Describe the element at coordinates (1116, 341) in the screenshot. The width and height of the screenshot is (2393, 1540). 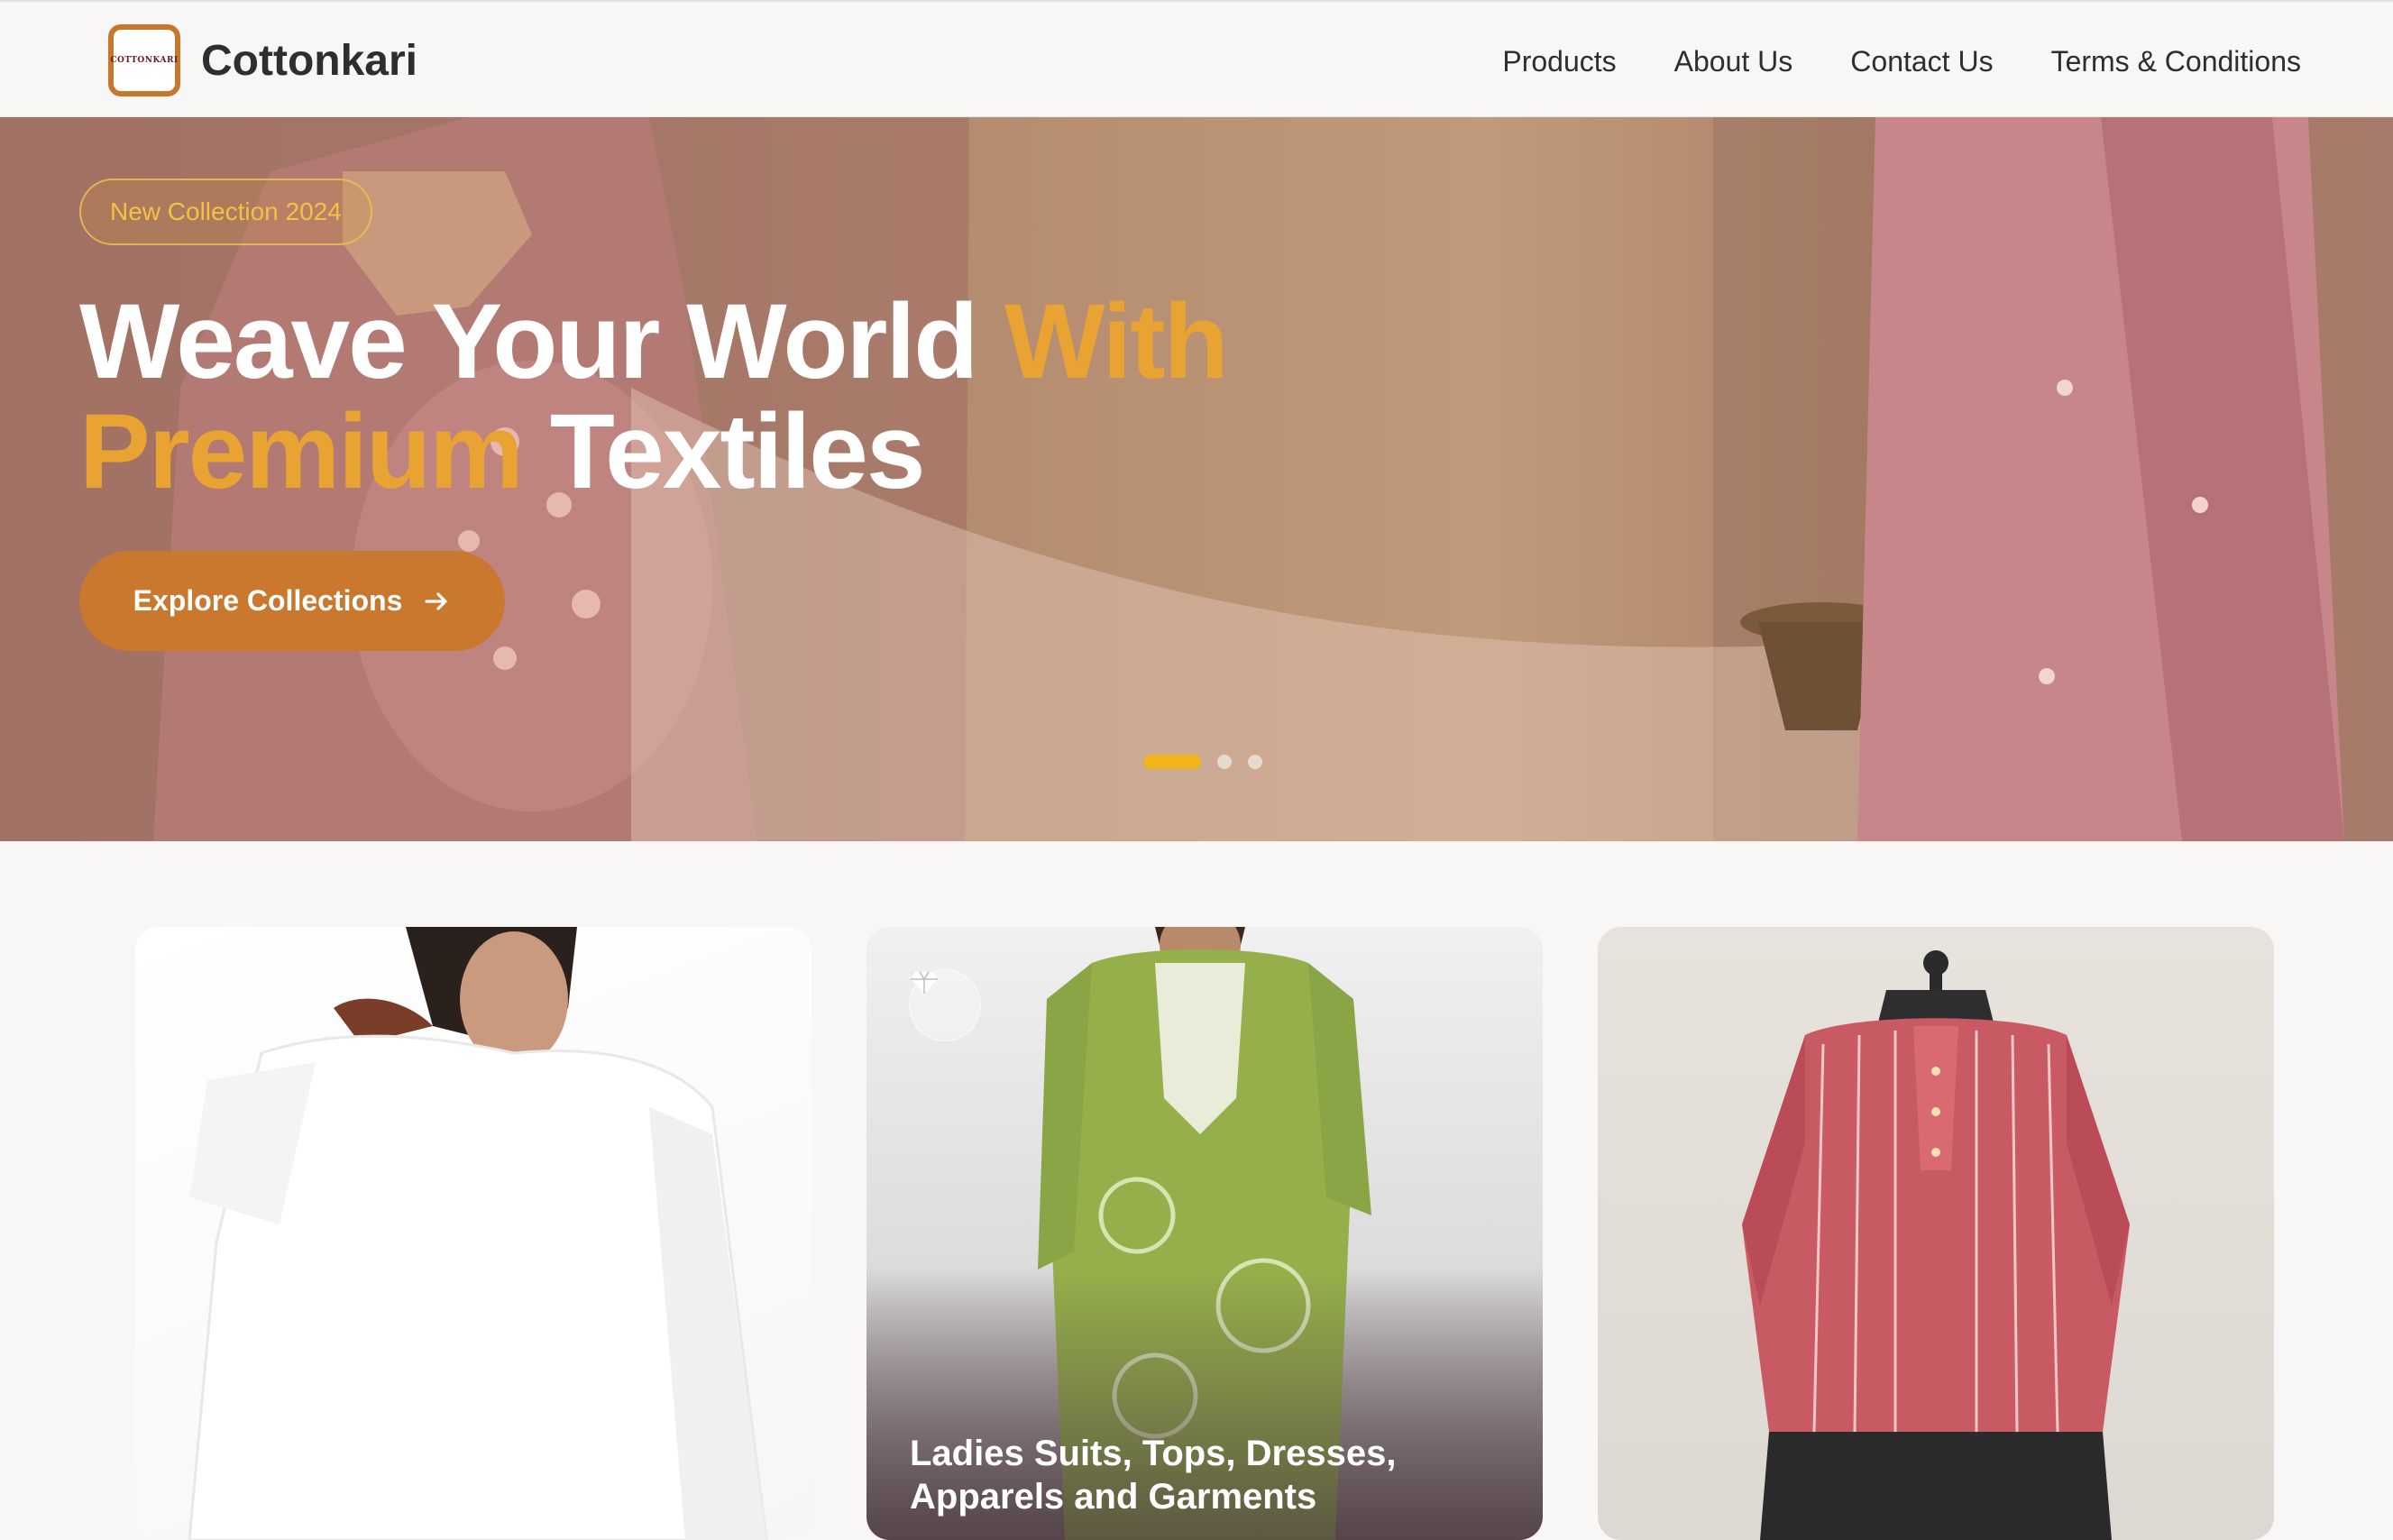
I see `headline-accent-1: With` at that location.